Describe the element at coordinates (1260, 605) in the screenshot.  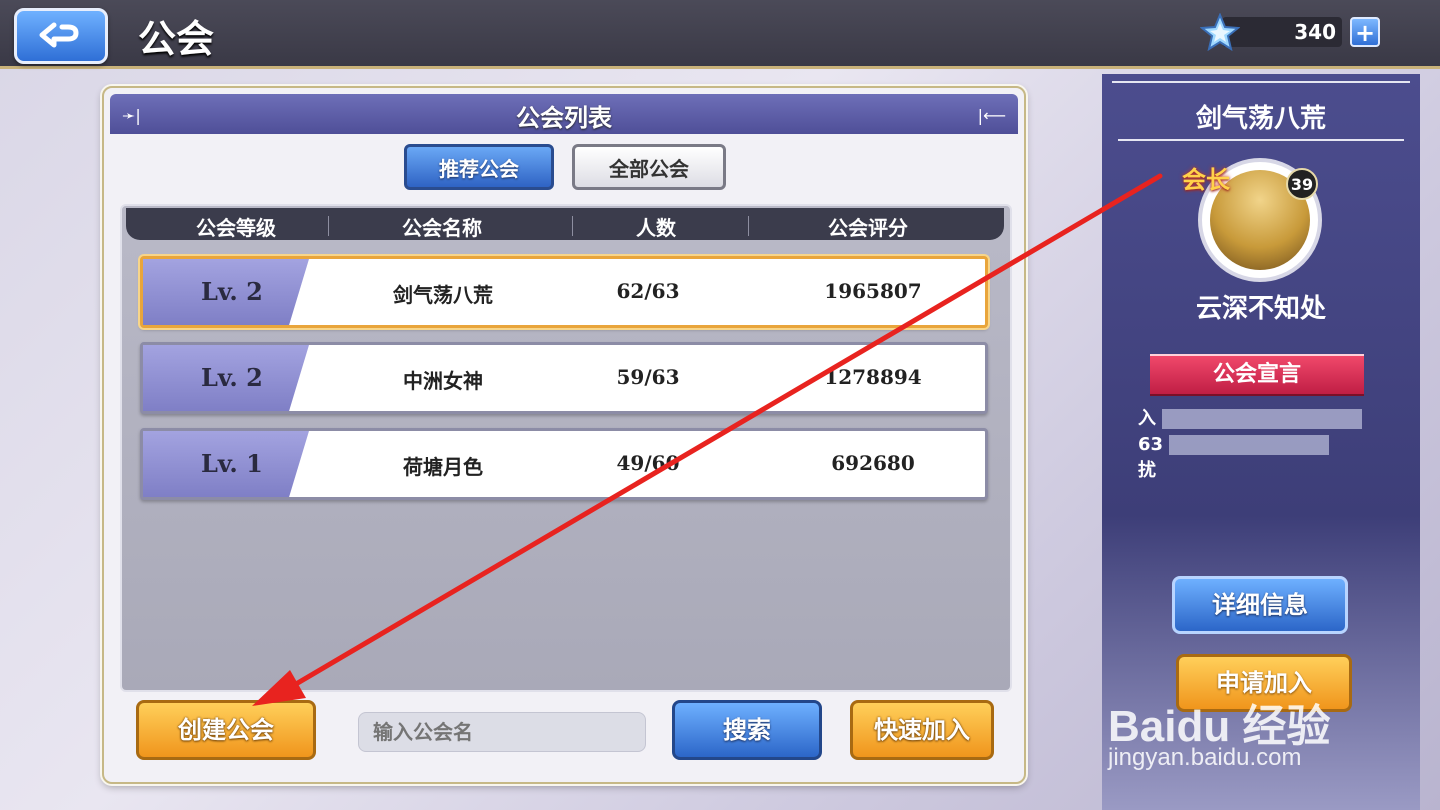
I see `details-button: 详细信息` at that location.